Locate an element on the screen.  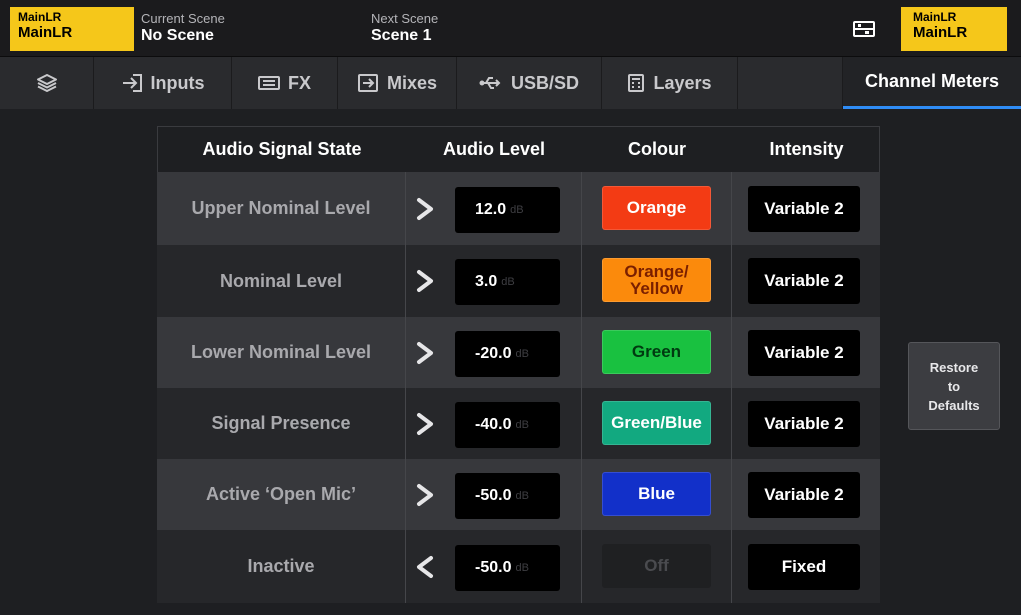
mix-selector-left-line1: MainLR is located at coordinates (40, 17).